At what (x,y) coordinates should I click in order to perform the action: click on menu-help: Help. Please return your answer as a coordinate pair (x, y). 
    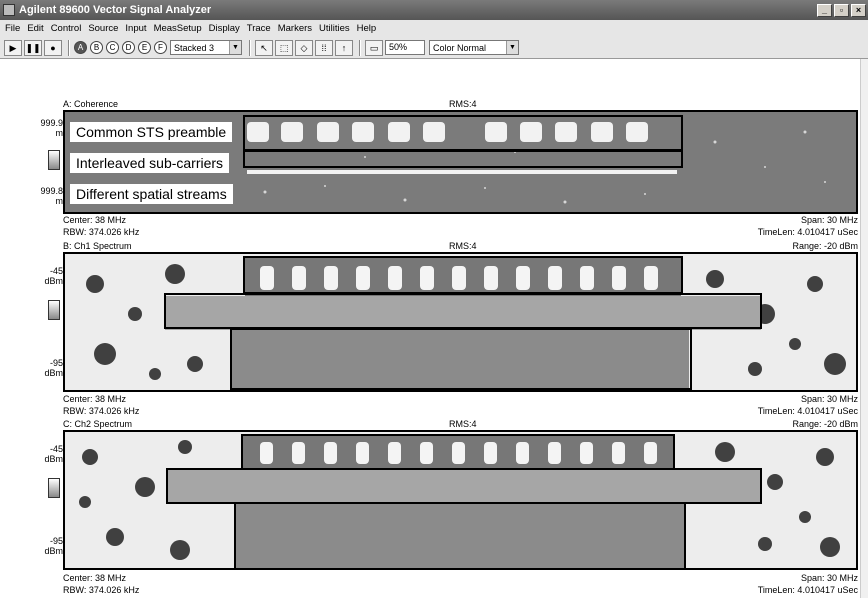
    Looking at the image, I should click on (367, 28).